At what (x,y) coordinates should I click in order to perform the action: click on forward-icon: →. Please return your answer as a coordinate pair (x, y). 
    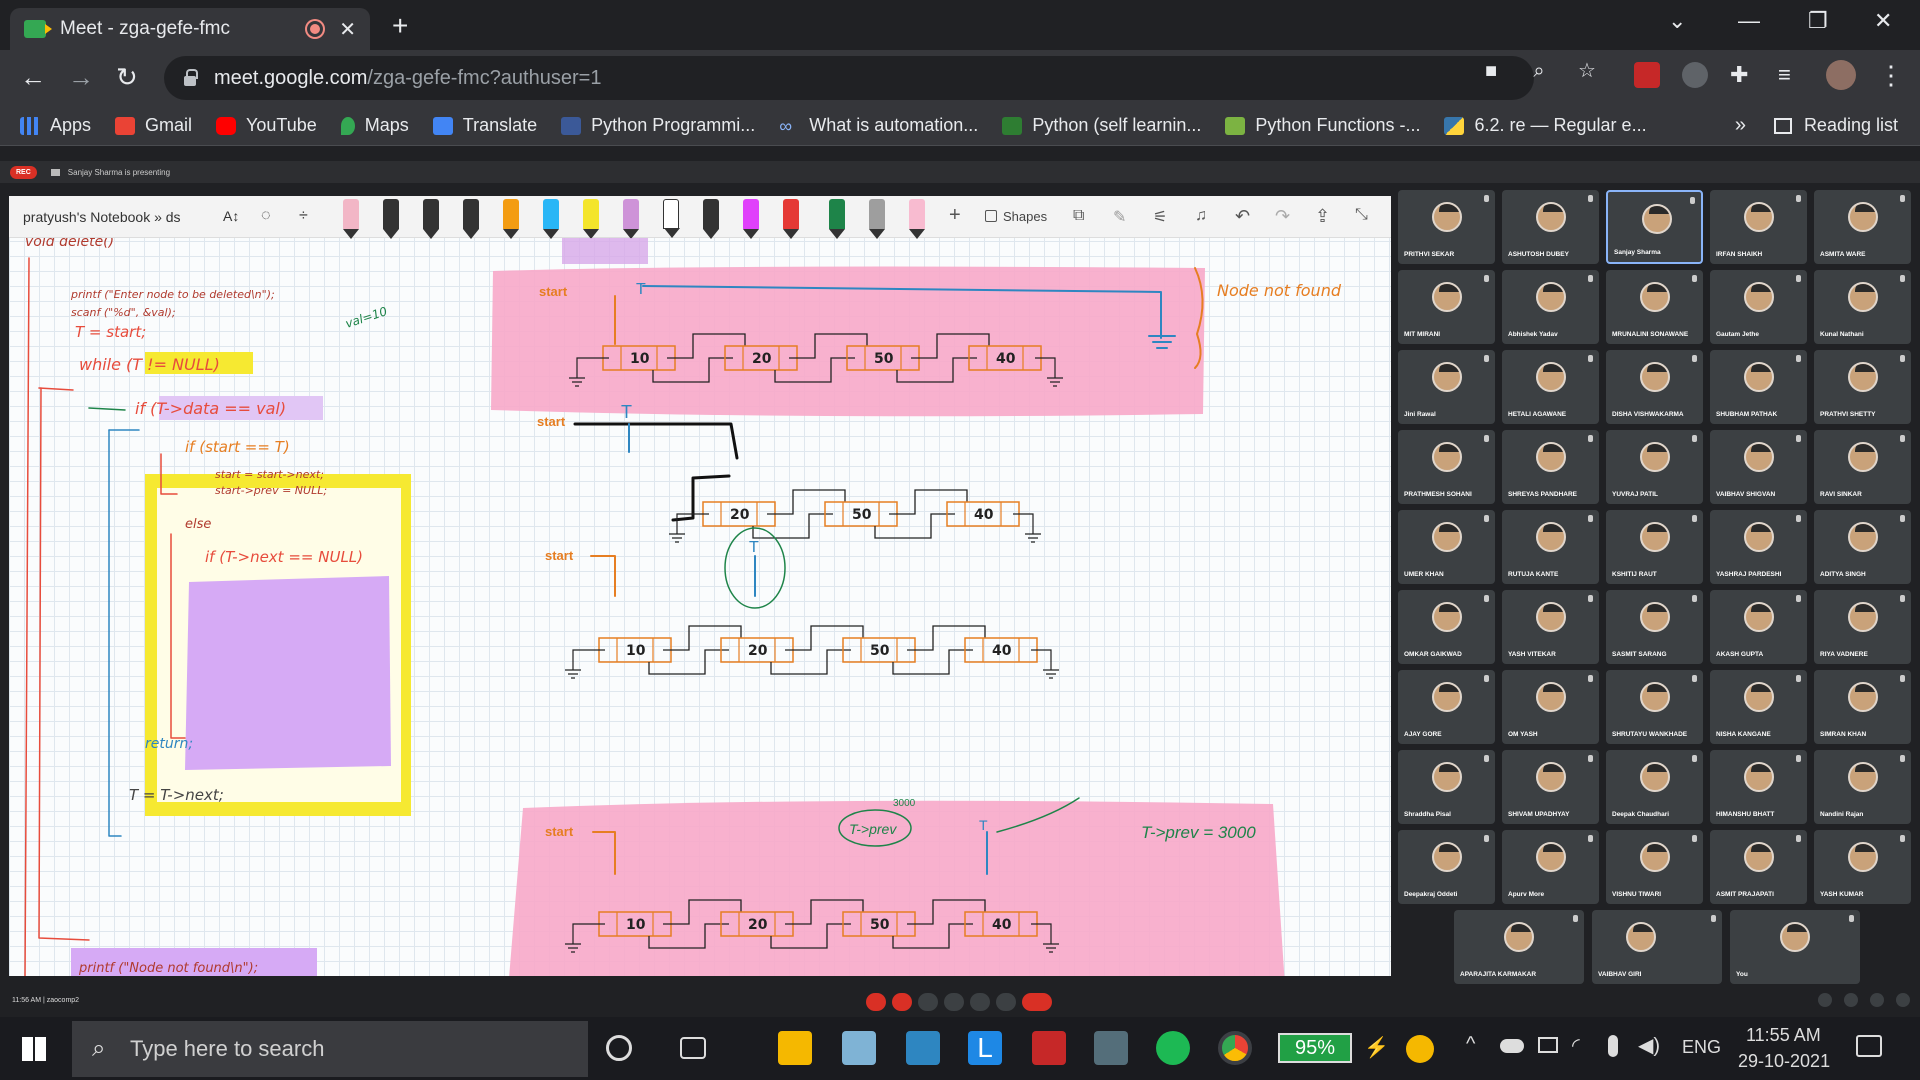
    Looking at the image, I should click on (81, 77).